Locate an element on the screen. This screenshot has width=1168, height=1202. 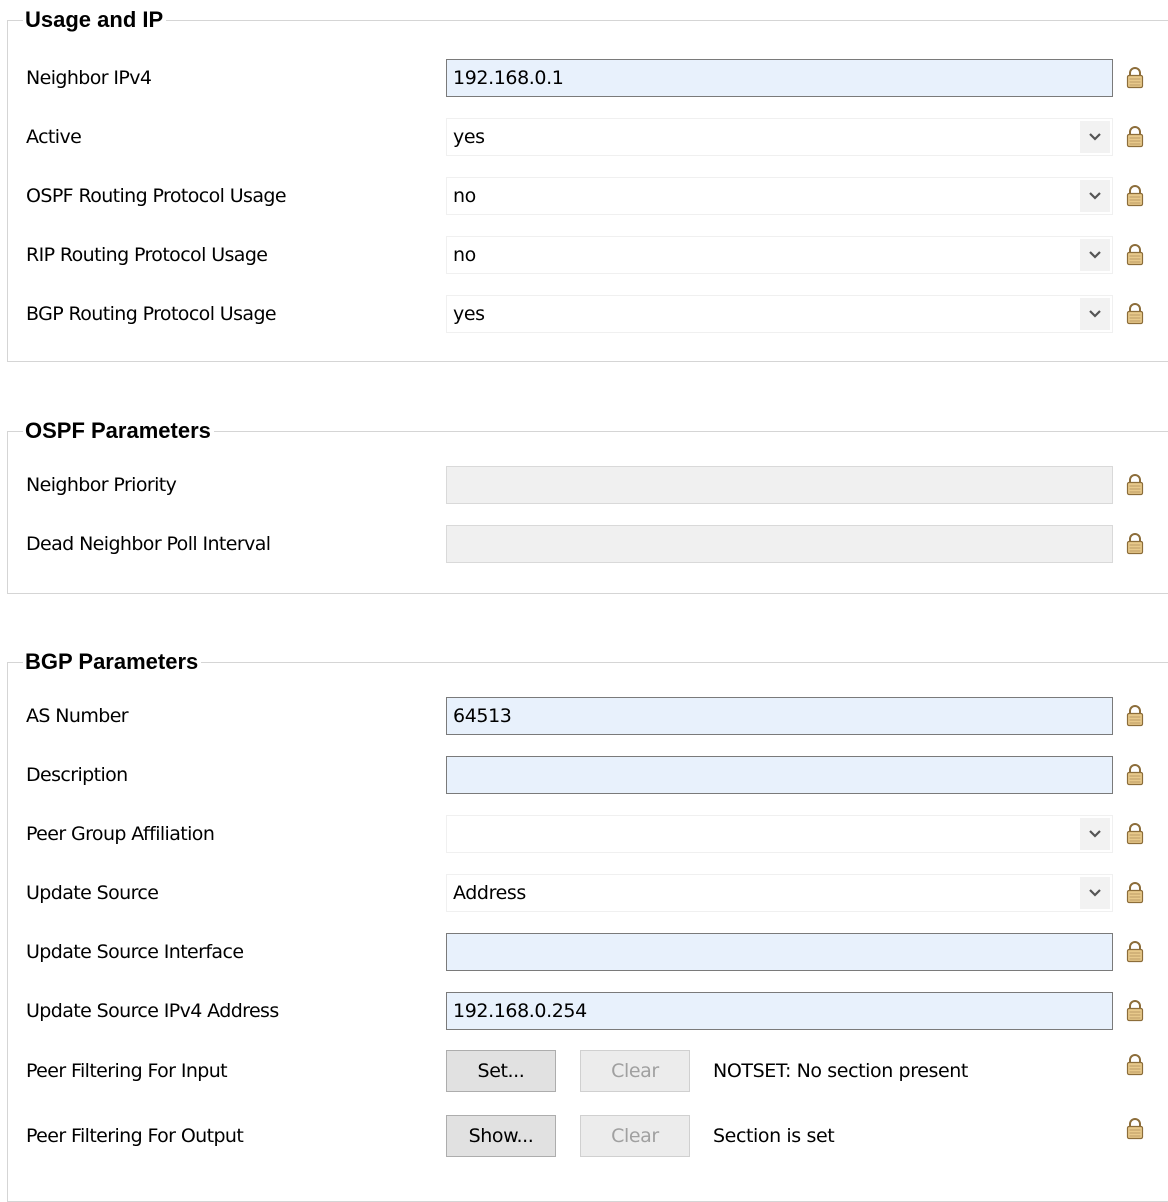
ospf-usage-select: no is located at coordinates (779, 196).